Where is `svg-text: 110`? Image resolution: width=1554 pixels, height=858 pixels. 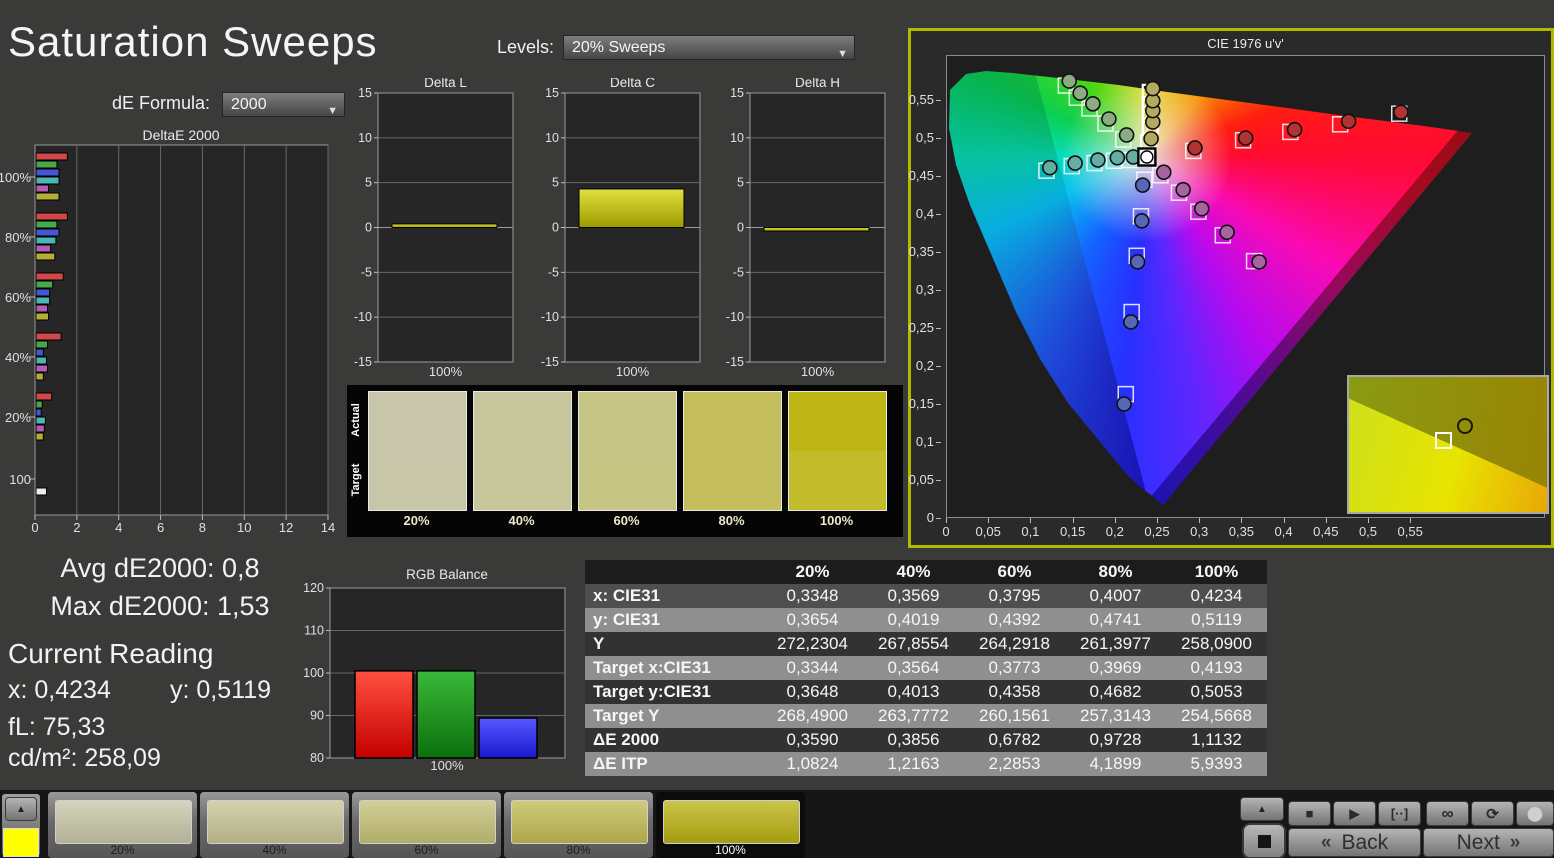 svg-text: 110 is located at coordinates (314, 631).